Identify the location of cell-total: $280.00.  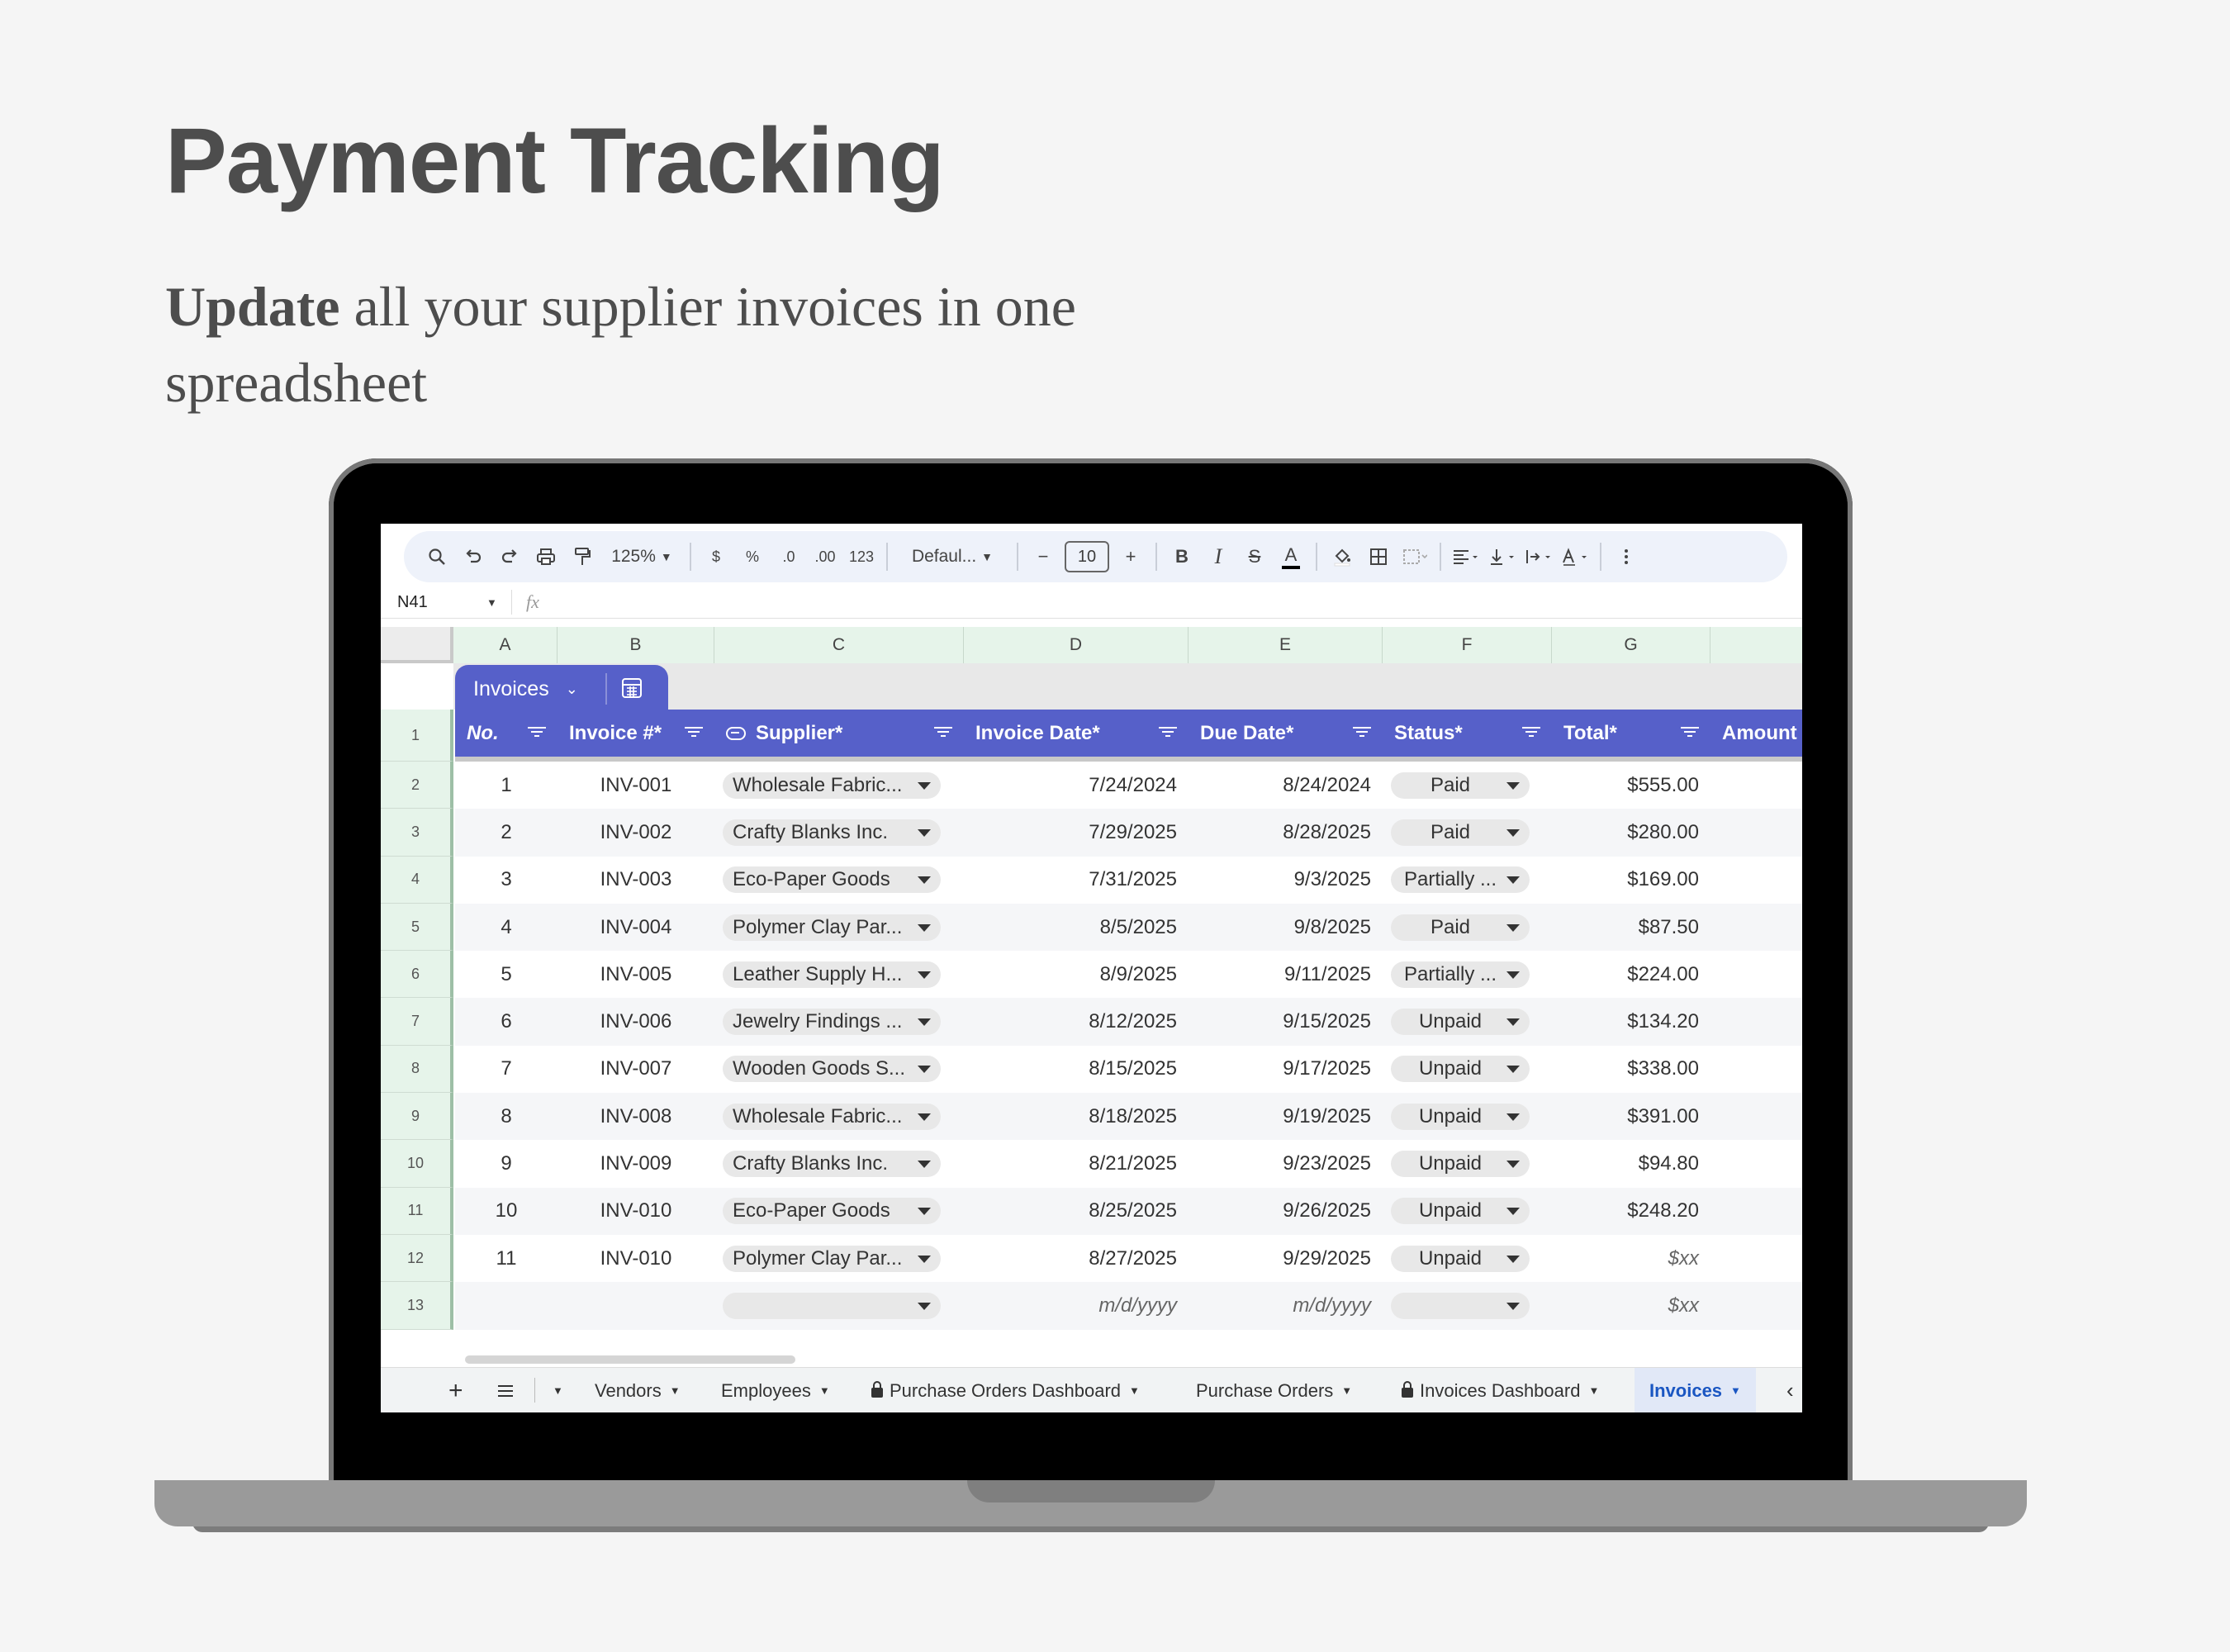
(1631, 832).